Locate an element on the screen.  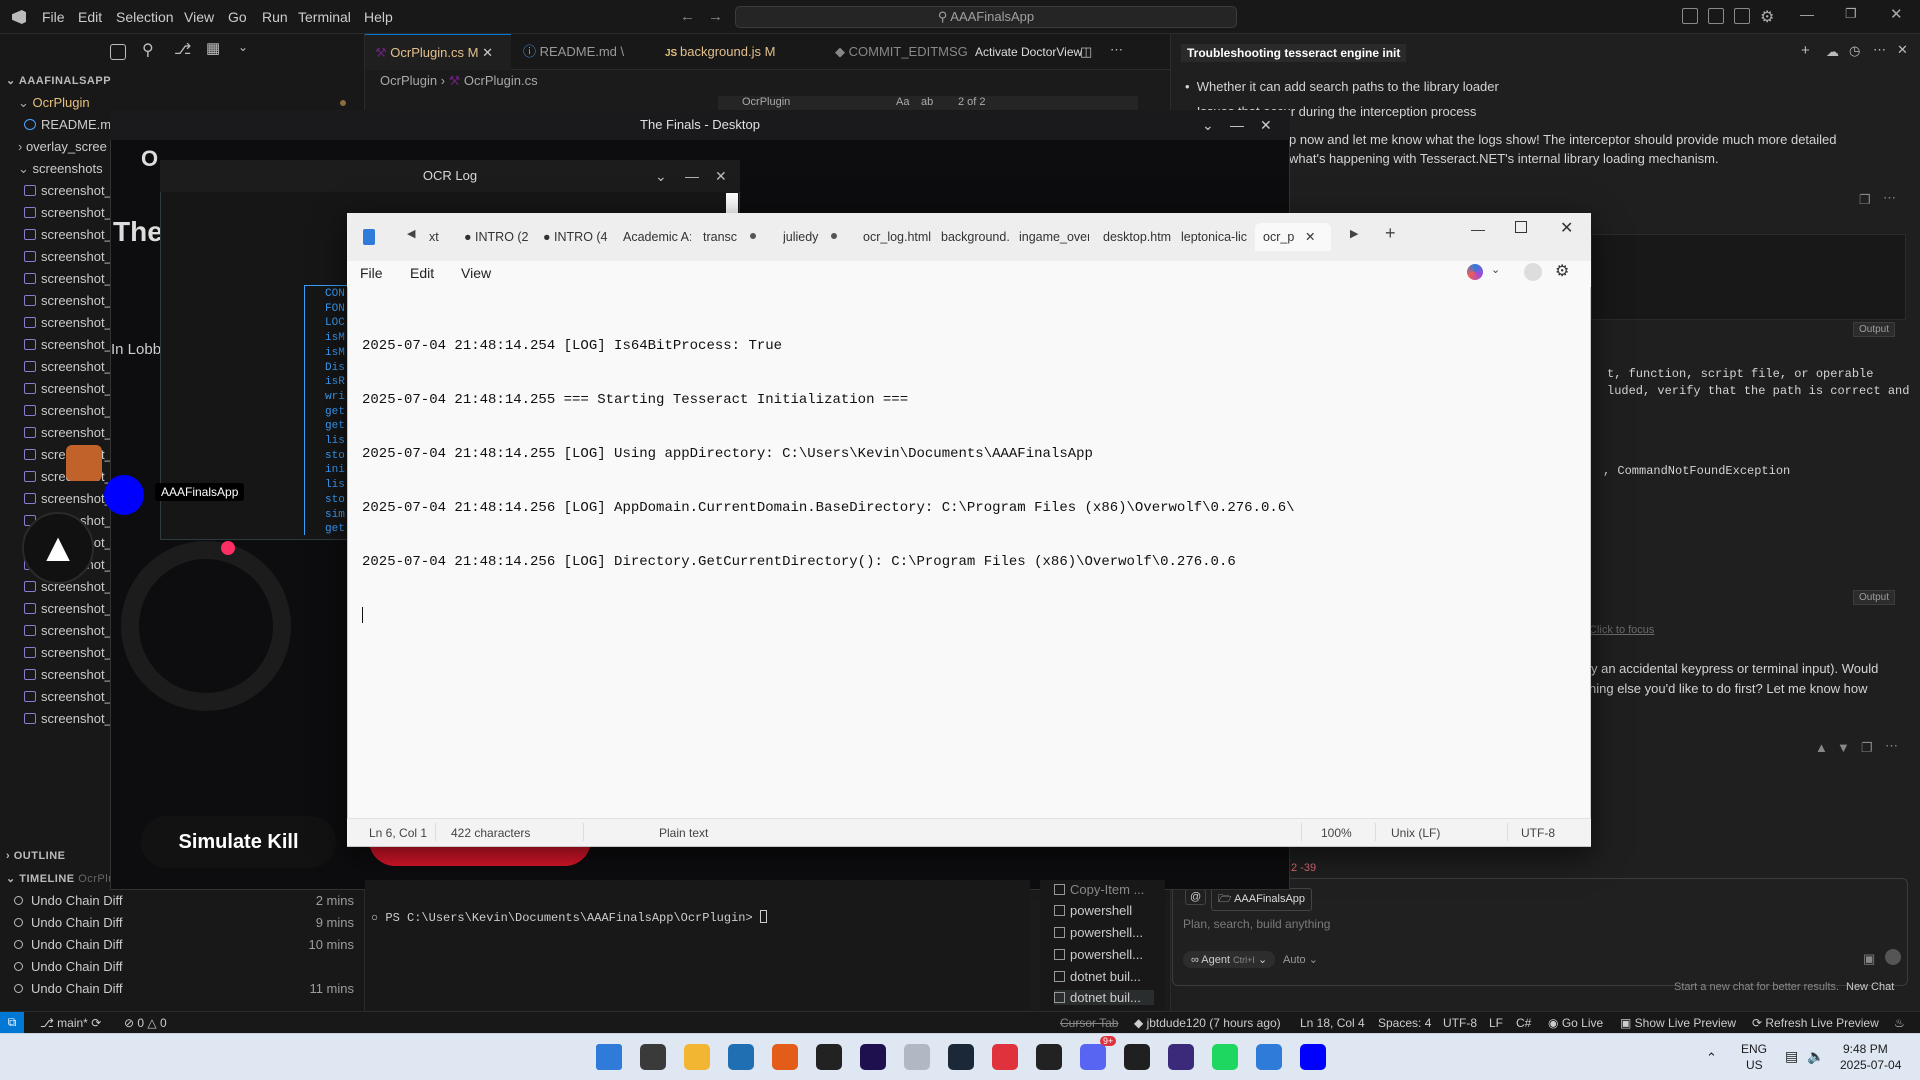
notepad-menu-view: View is located at coordinates (476, 273).